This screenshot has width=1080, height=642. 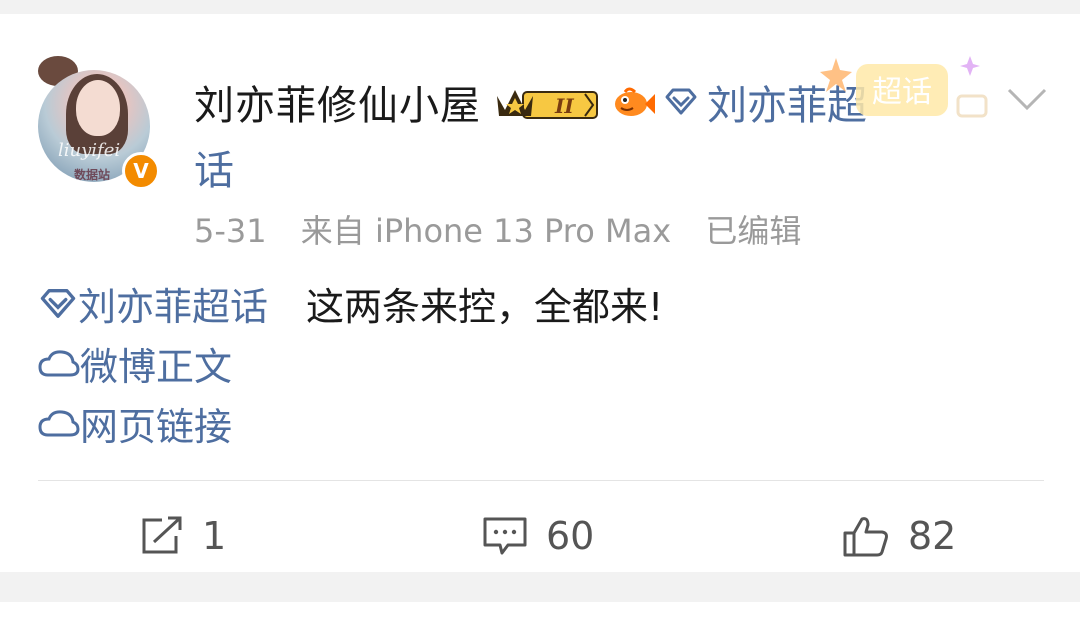 I want to click on post-body-line-1: 刘亦菲超话 这两条来控，全都来!, so click(x=350, y=303).